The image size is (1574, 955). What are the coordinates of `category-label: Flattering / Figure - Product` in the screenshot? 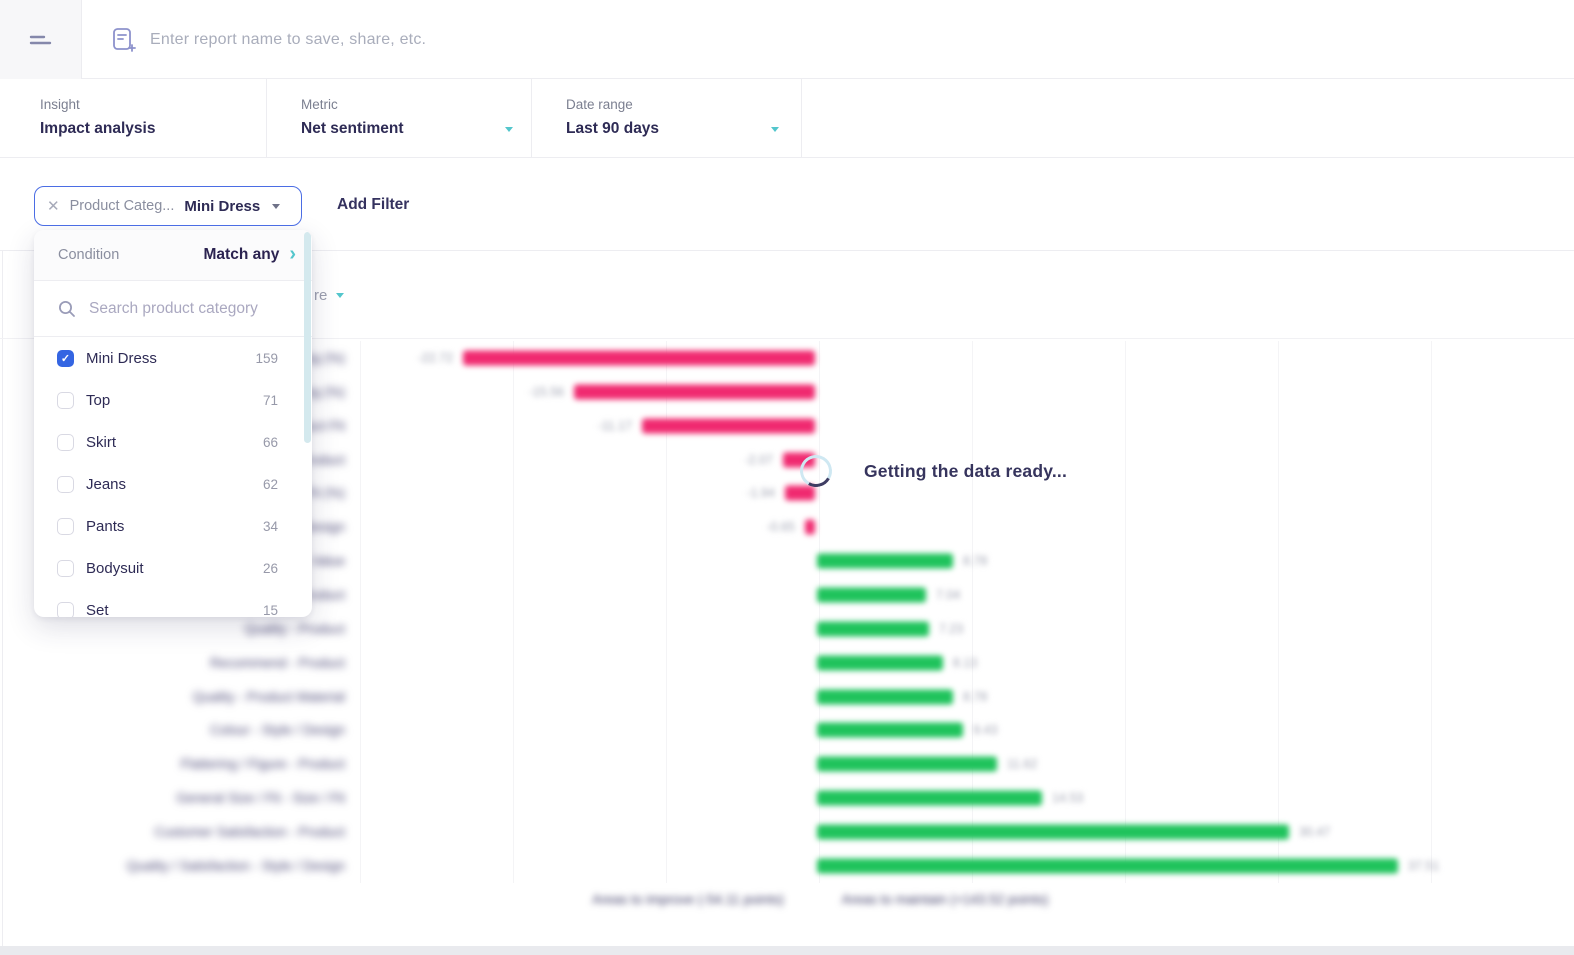 It's located at (262, 764).